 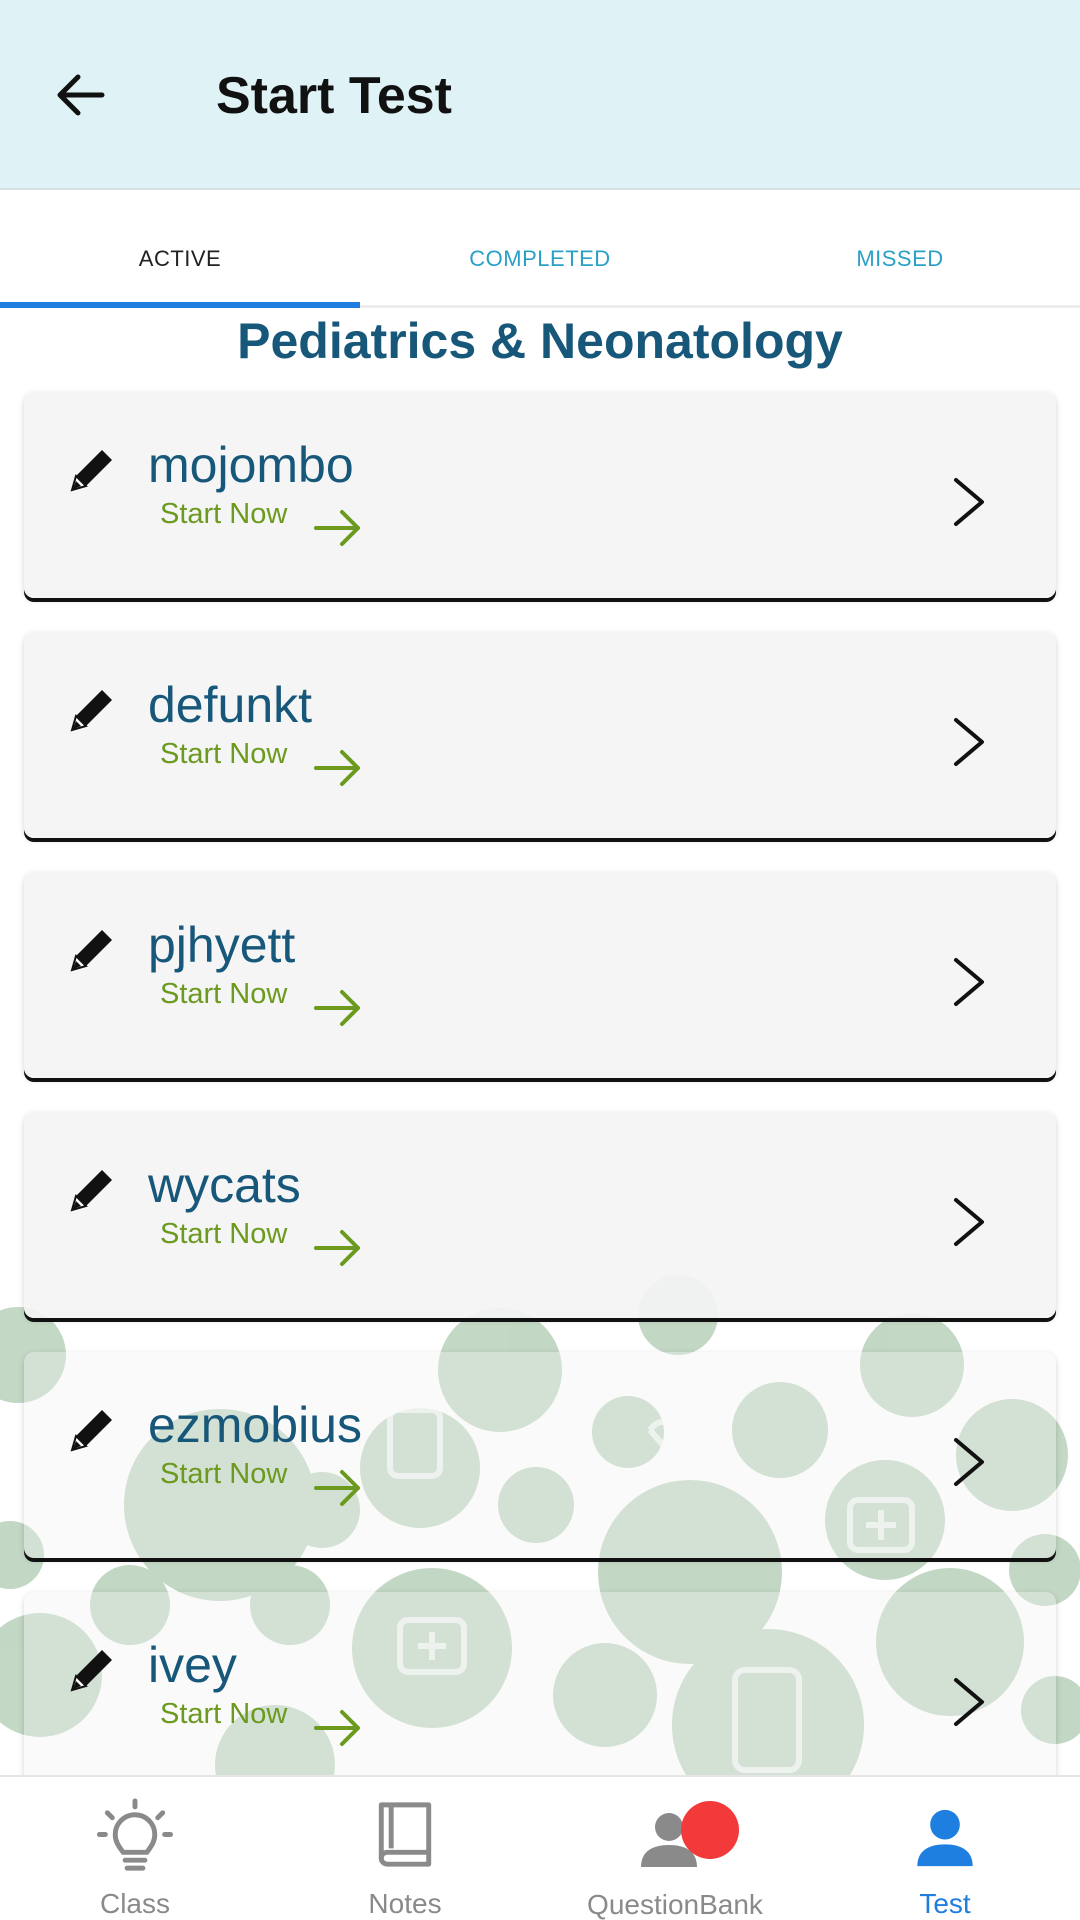 What do you see at coordinates (222, 945) in the screenshot?
I see `test-name: pjhyett` at bounding box center [222, 945].